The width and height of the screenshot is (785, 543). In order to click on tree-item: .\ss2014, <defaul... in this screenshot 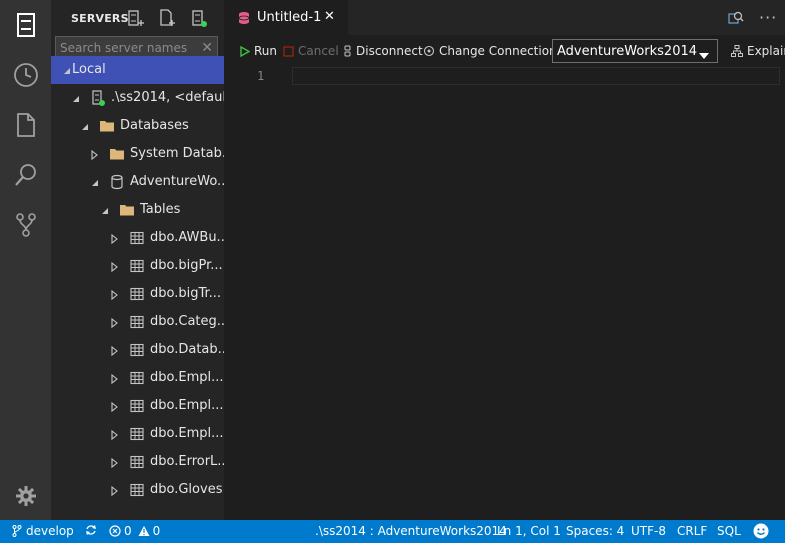, I will do `click(137, 98)`.